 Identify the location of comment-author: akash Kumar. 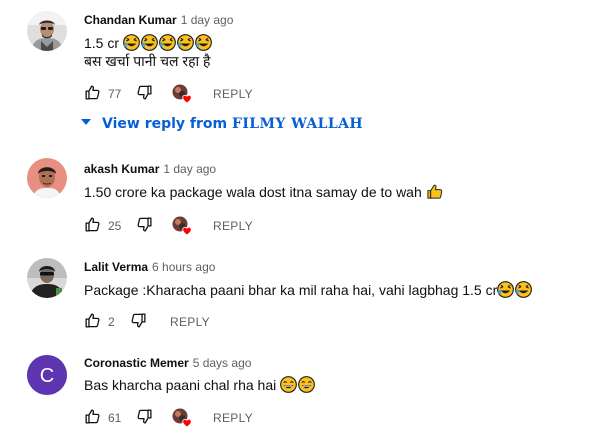
(121, 169).